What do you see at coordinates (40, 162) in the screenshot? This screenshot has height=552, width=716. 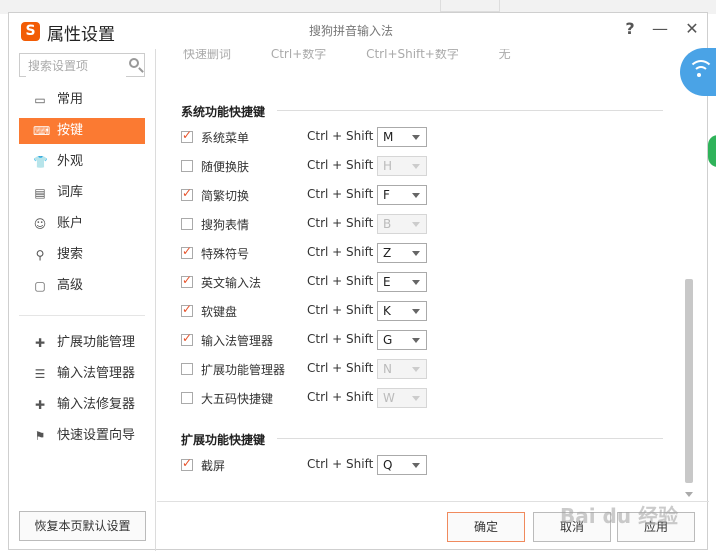 I see `shirt-icon: 👕` at bounding box center [40, 162].